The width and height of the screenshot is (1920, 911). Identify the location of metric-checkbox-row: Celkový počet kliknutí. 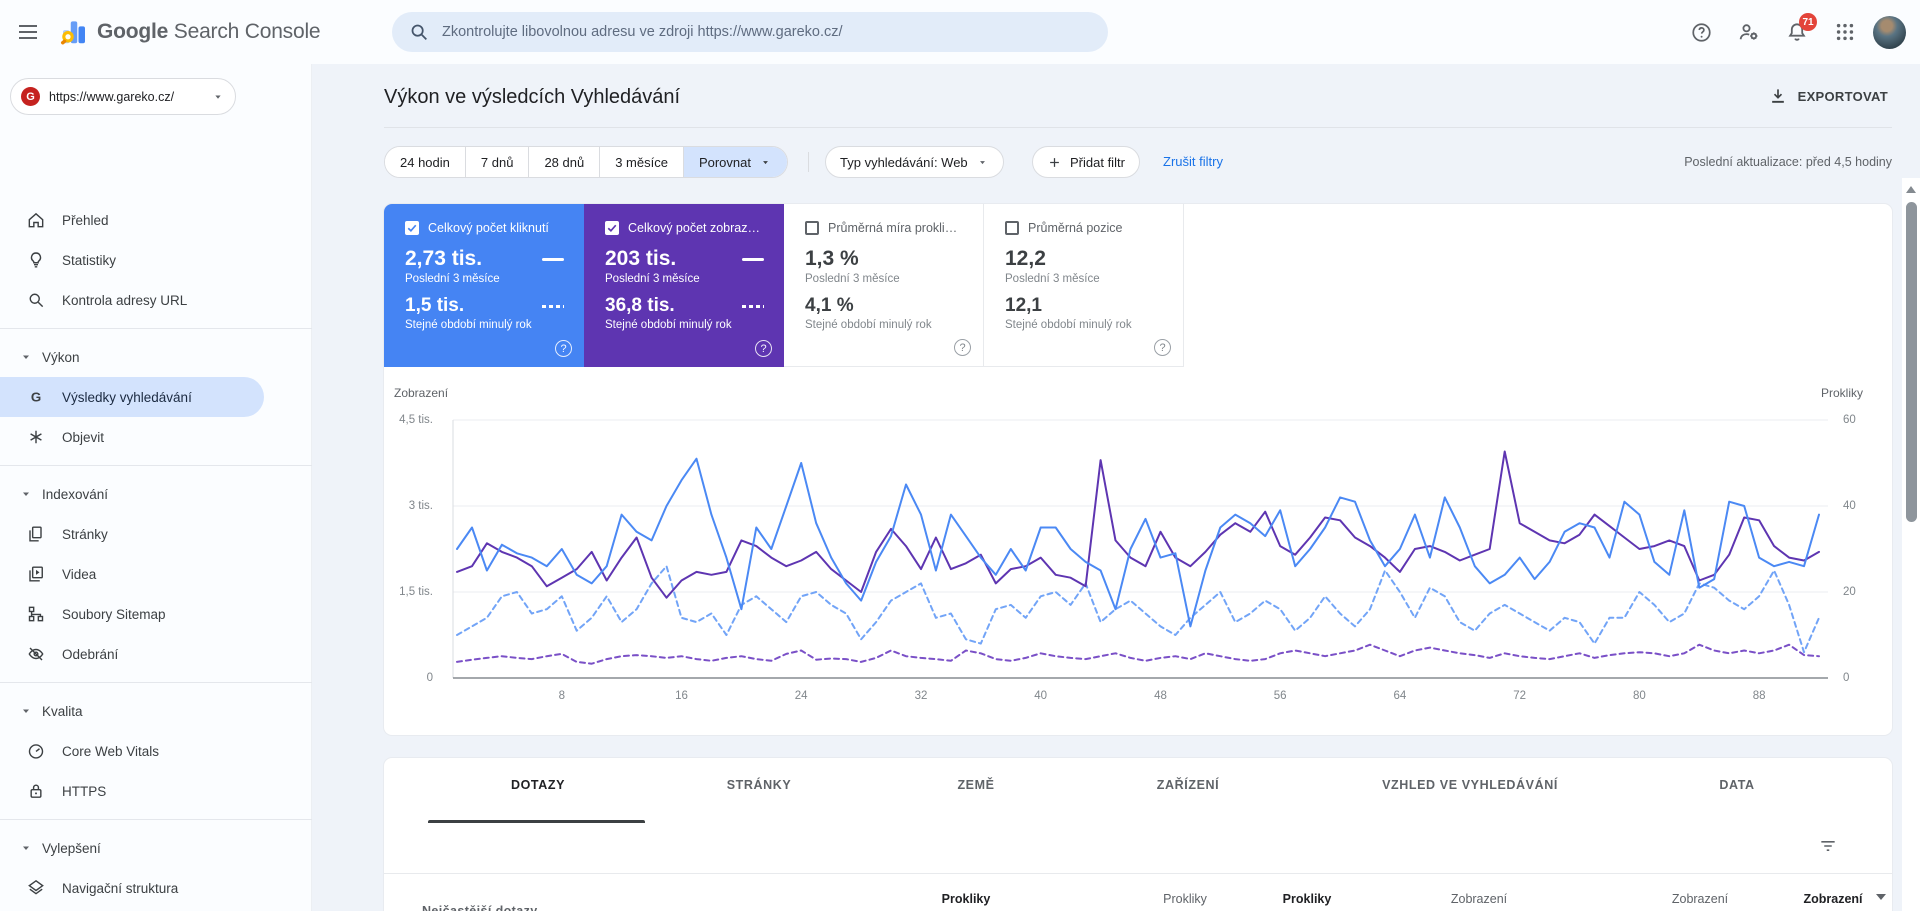
(486, 228).